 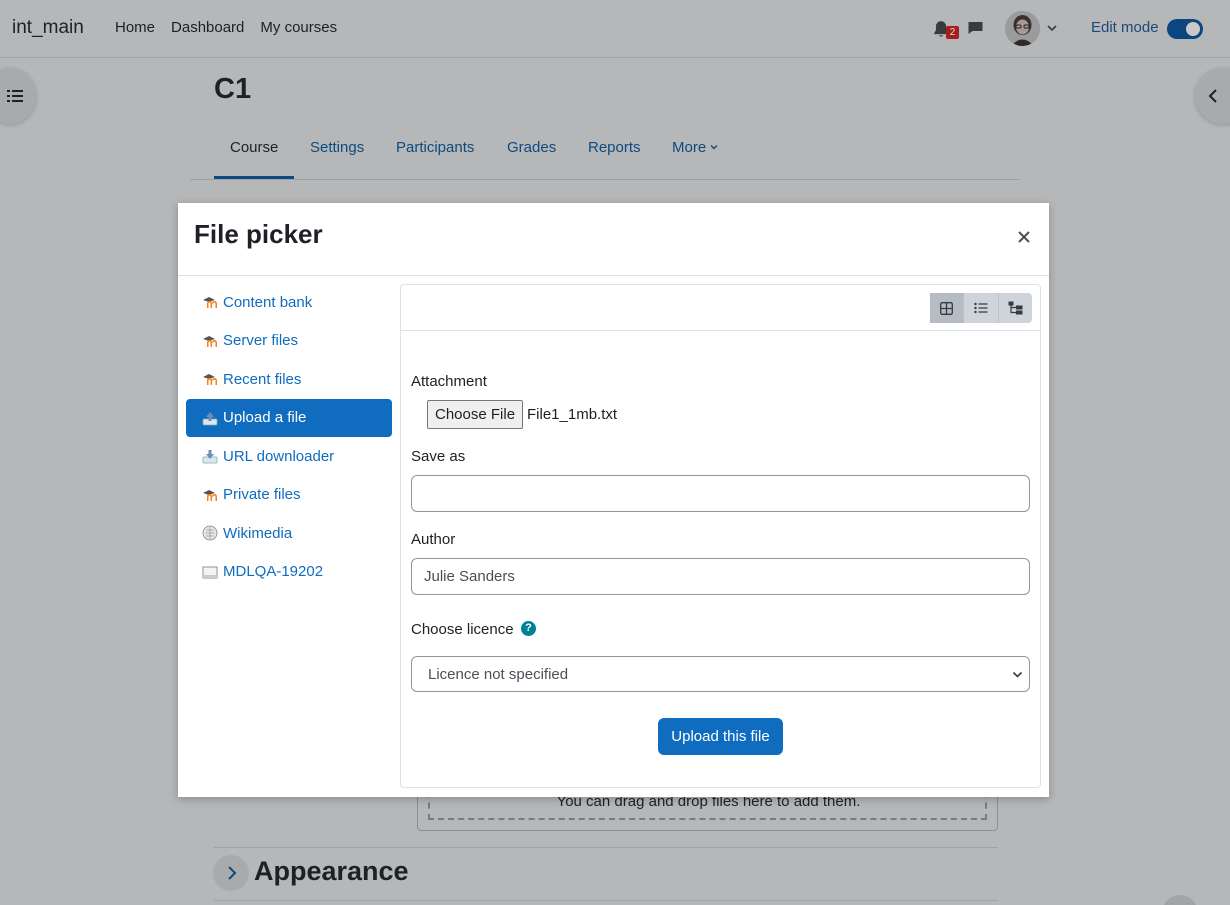 What do you see at coordinates (975, 28) in the screenshot?
I see `chat-icon` at bounding box center [975, 28].